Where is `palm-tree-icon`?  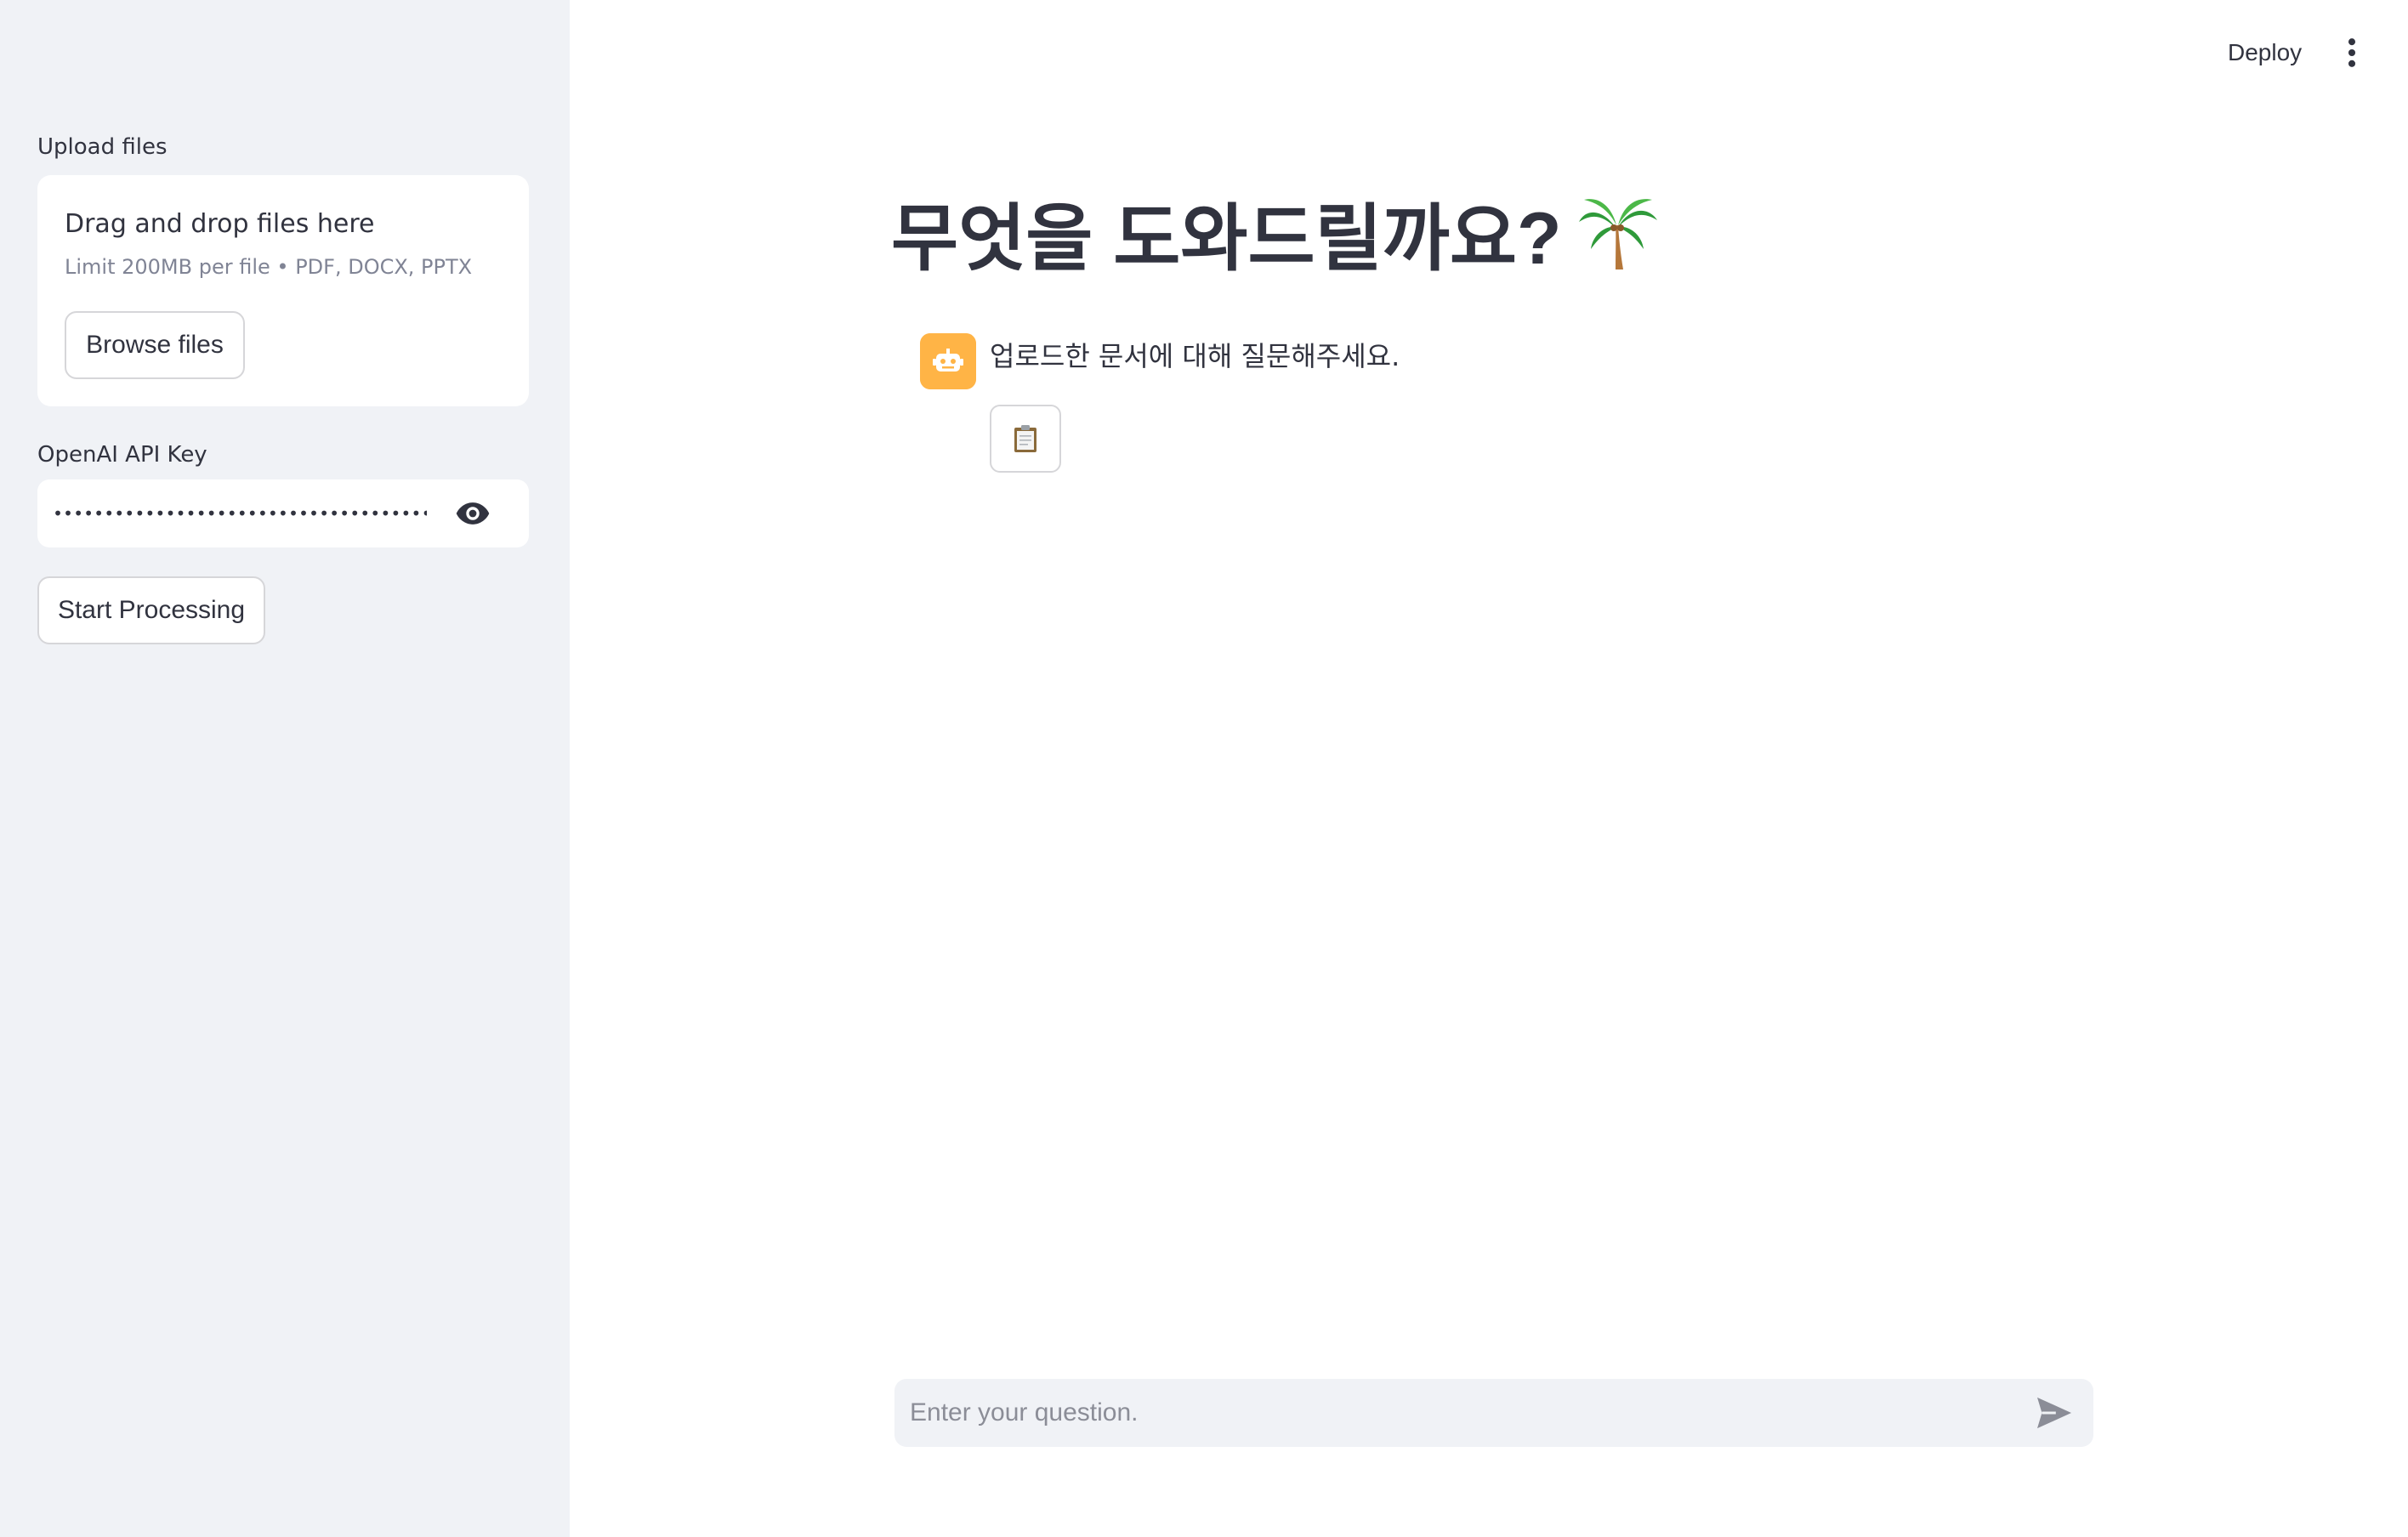 palm-tree-icon is located at coordinates (1617, 233).